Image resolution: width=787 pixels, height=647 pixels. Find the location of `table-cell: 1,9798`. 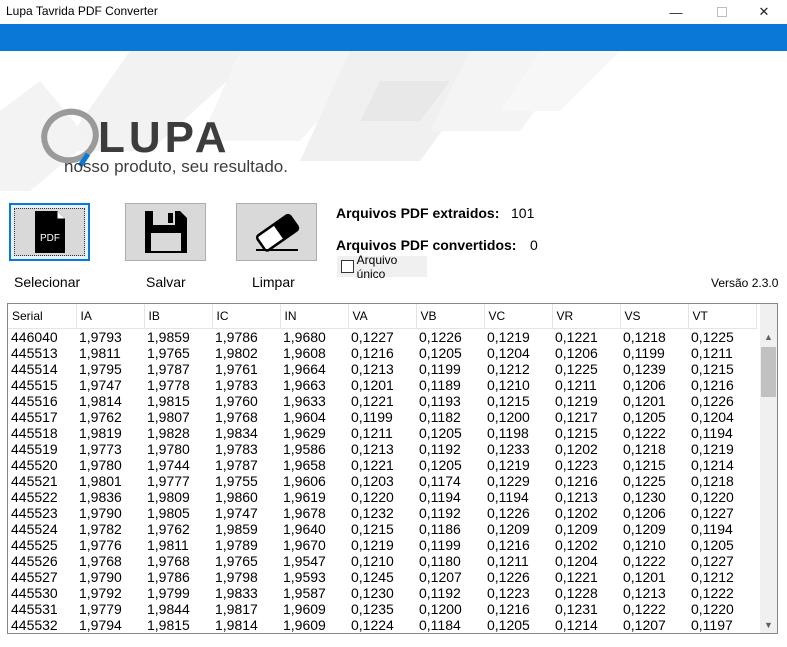

table-cell: 1,9798 is located at coordinates (236, 576).